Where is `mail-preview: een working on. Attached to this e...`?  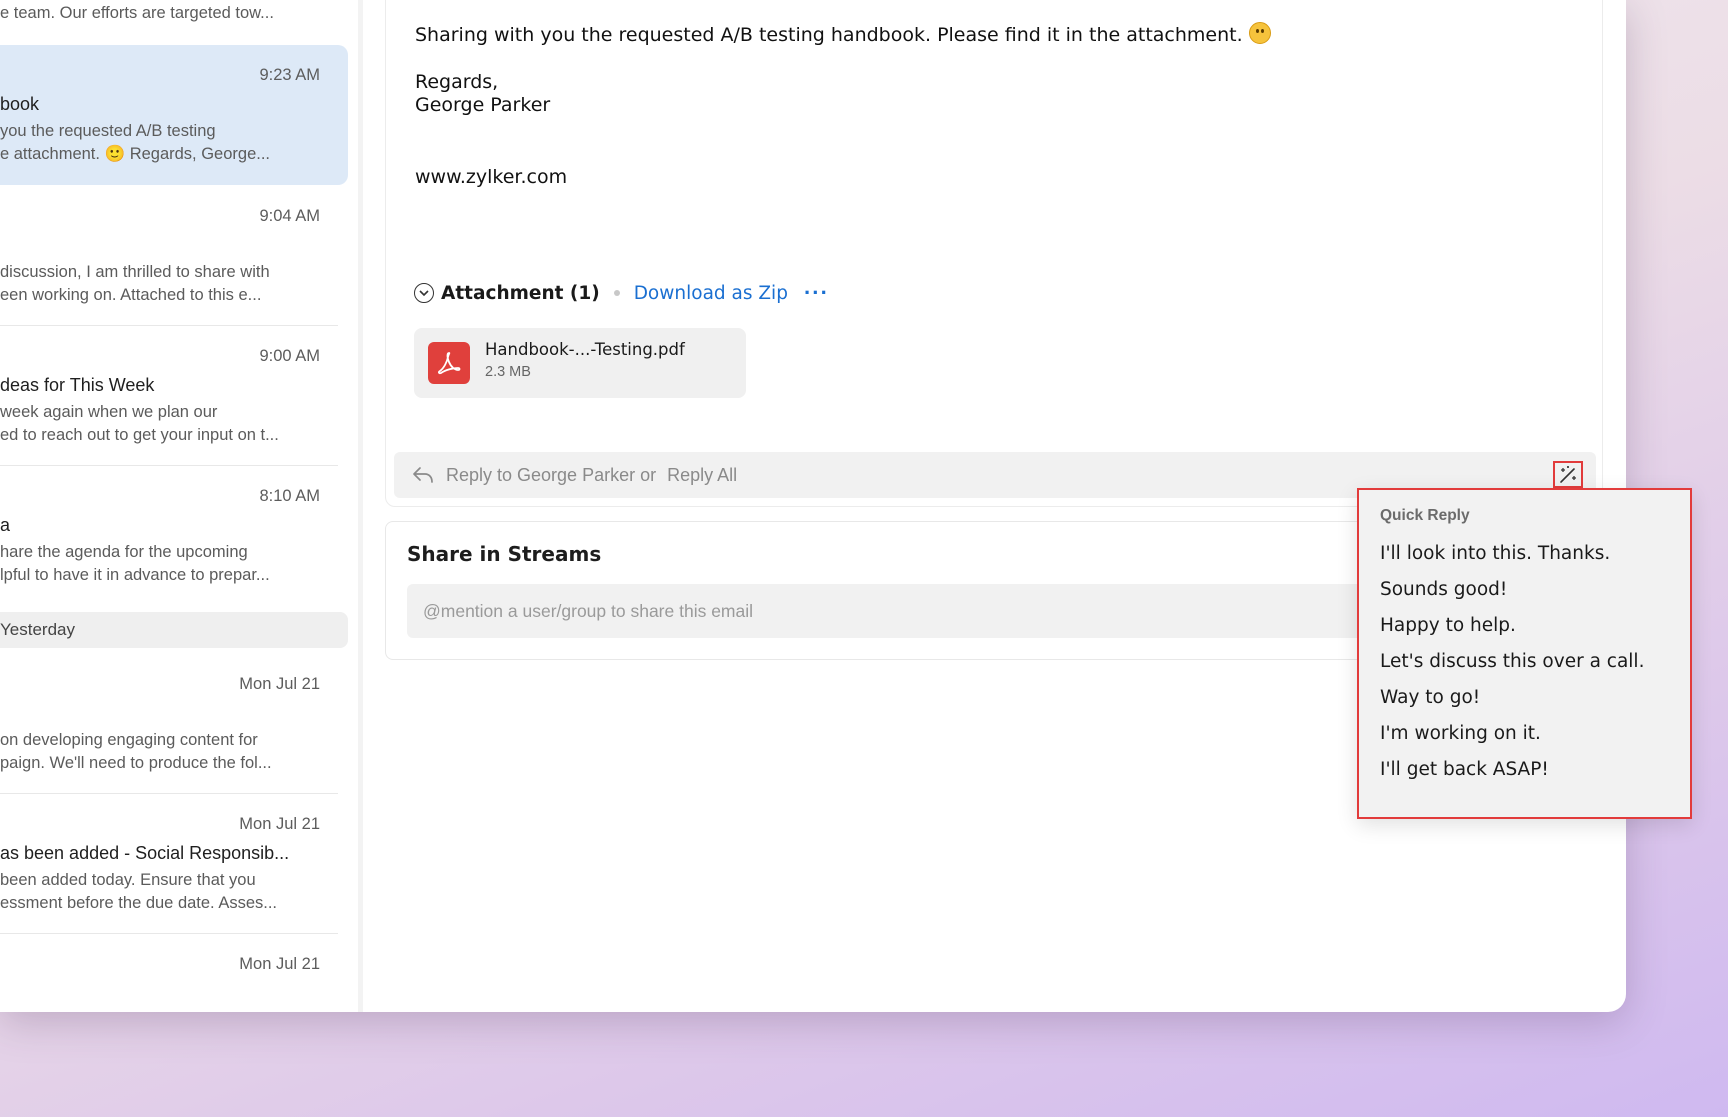
mail-preview: een working on. Attached to this e... is located at coordinates (131, 295).